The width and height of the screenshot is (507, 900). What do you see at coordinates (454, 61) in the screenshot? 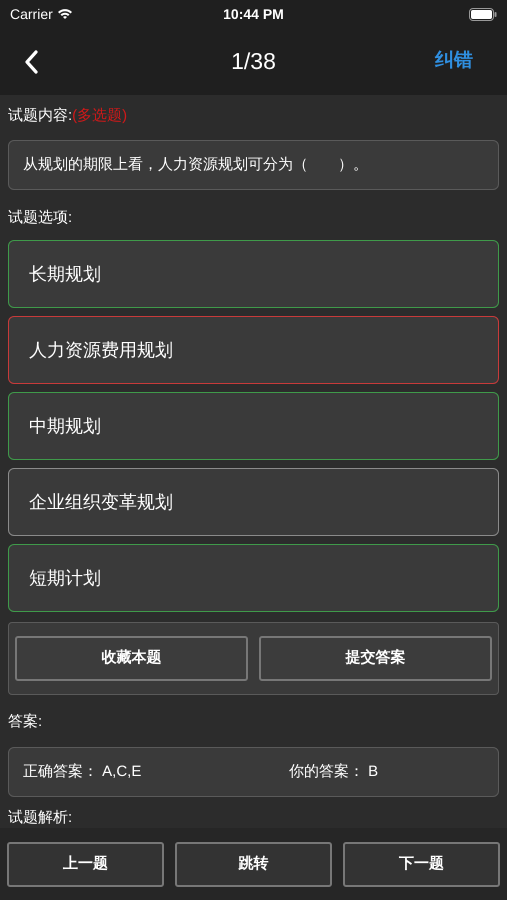
I see `report-error-link: 纠错` at bounding box center [454, 61].